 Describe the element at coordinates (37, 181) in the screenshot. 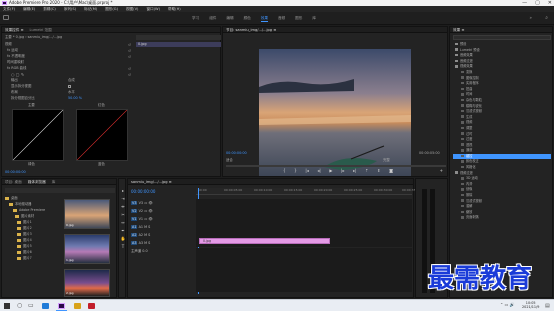

I see `tab-media-browser: 媒体浏览器` at that location.